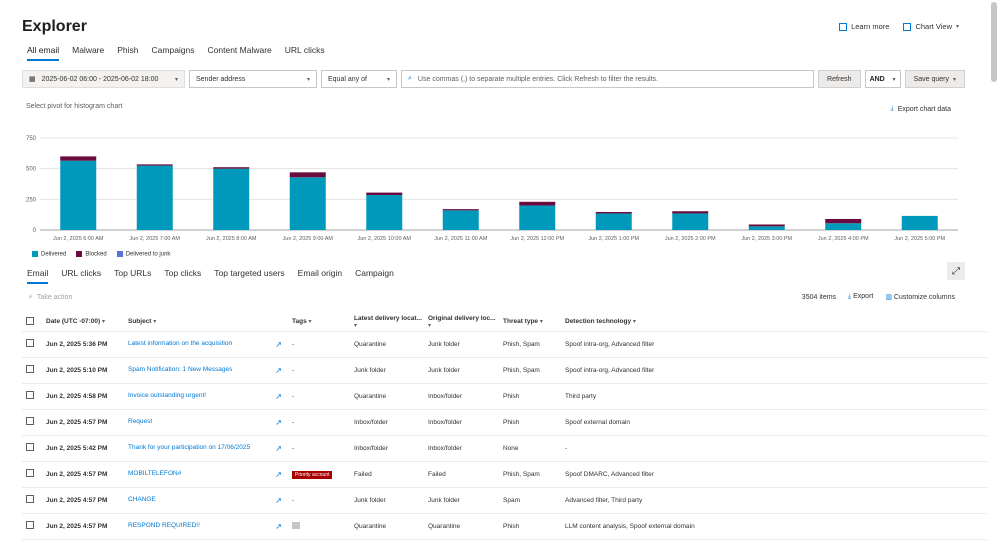 This screenshot has height=541, width=999. What do you see at coordinates (167, 395) in the screenshot?
I see `subject-link: Invoice outstanding urgent!` at bounding box center [167, 395].